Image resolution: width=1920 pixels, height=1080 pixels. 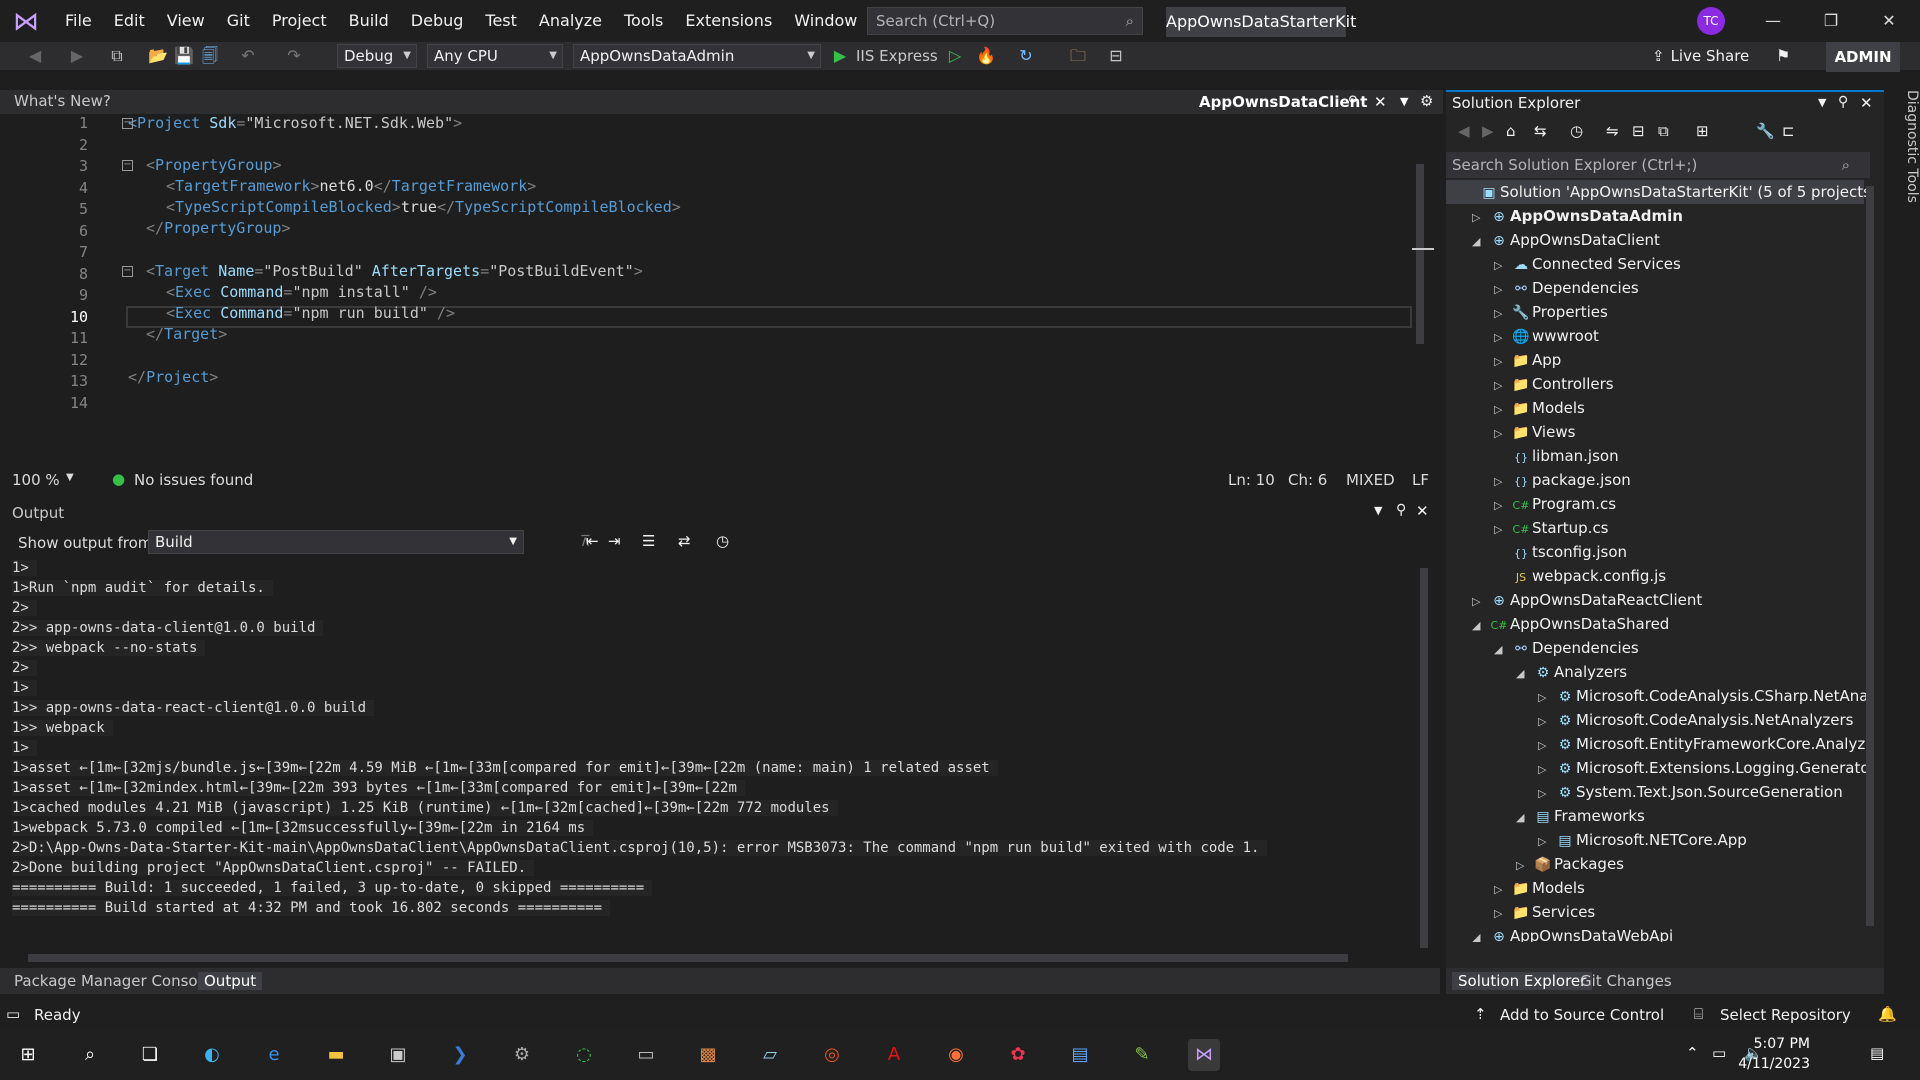 What do you see at coordinates (522, 1055) in the screenshot?
I see `settings-icon: ⚙` at bounding box center [522, 1055].